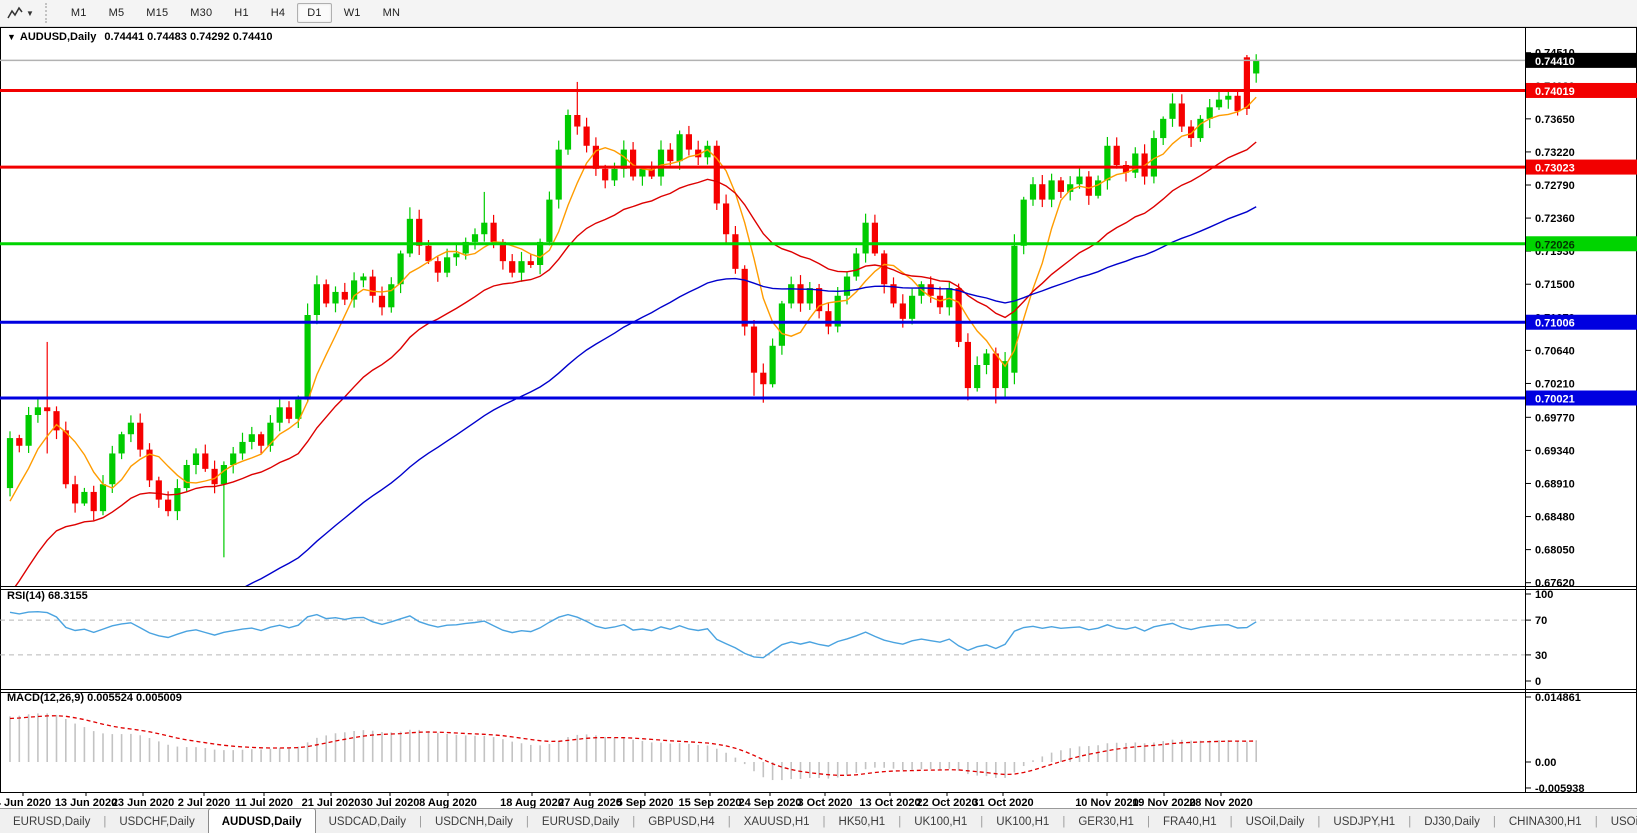 This screenshot has height=833, width=1637. I want to click on rsi-axis-label: 70, so click(1541, 621).